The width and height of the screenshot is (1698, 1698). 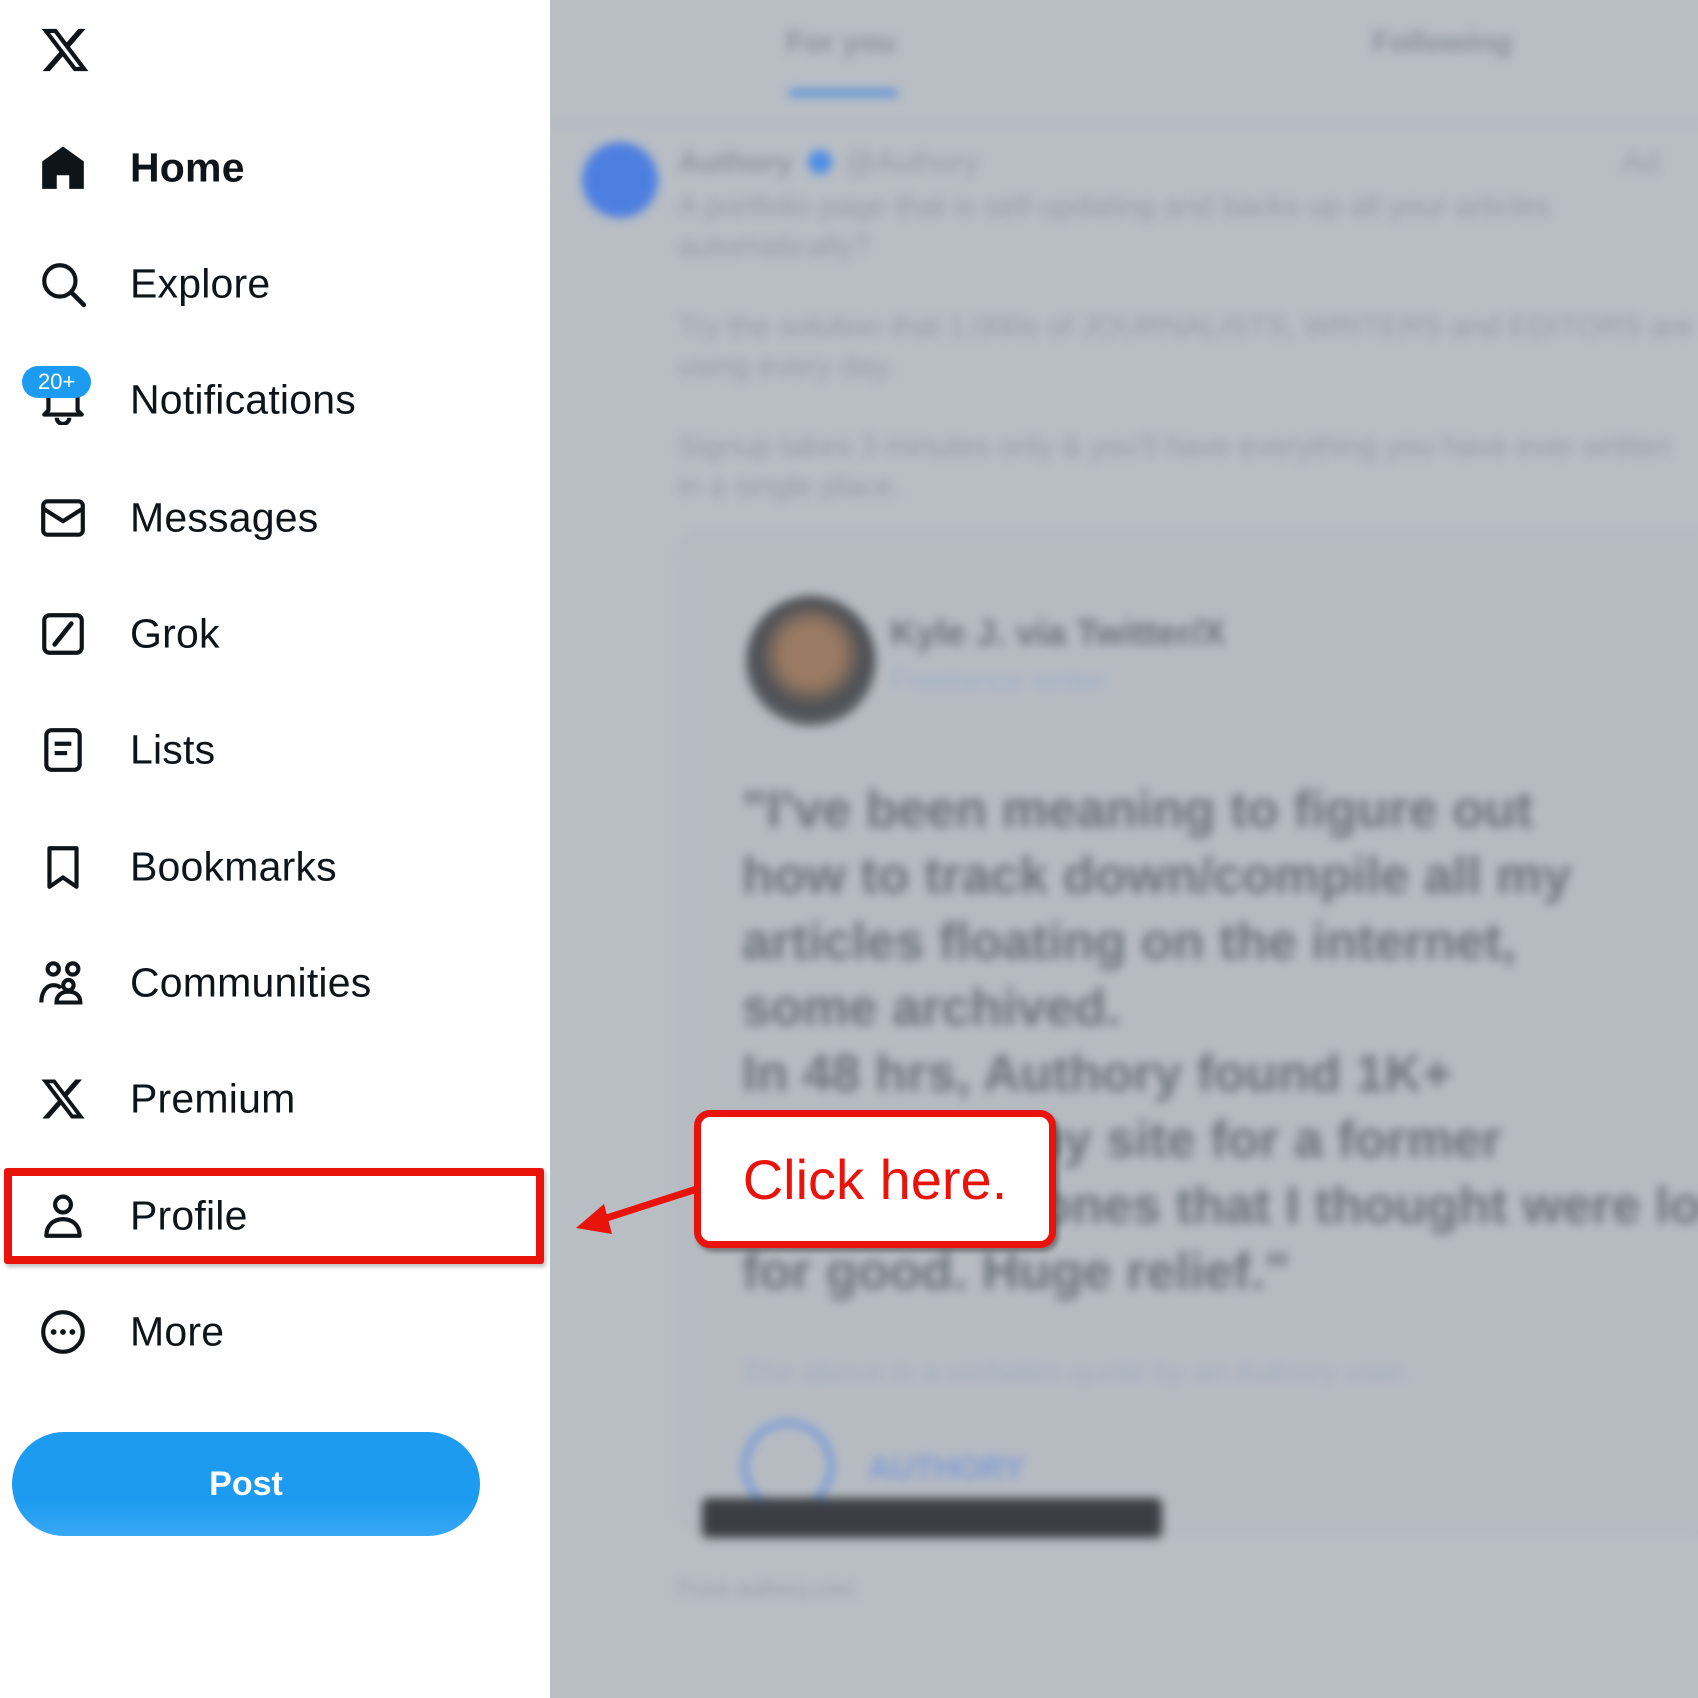 What do you see at coordinates (173, 749) in the screenshot?
I see `nav-label: Lists` at bounding box center [173, 749].